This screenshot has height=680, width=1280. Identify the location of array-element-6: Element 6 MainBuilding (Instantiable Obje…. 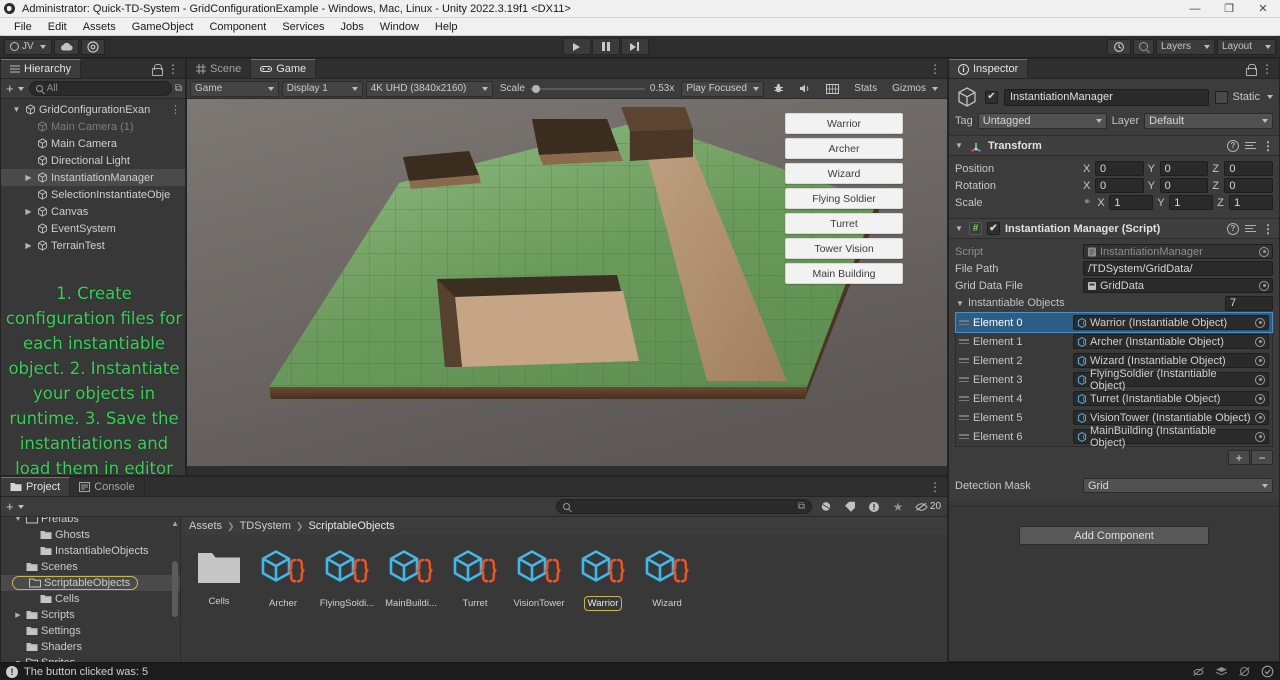
(1114, 437).